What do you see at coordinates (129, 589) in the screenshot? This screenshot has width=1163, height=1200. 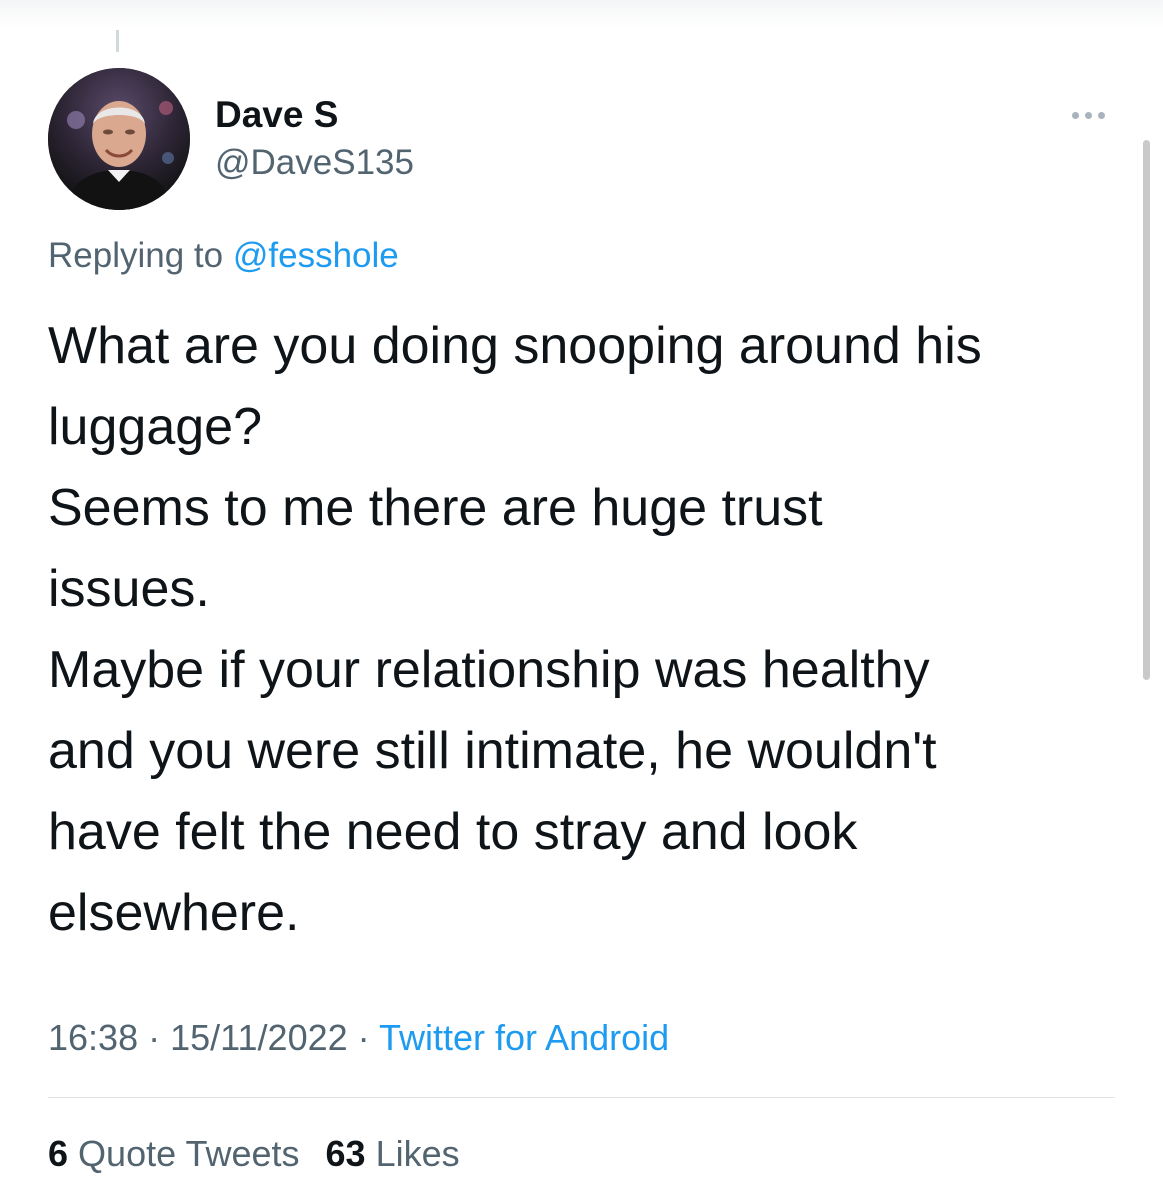 I see `tweet-text-line: issues.` at bounding box center [129, 589].